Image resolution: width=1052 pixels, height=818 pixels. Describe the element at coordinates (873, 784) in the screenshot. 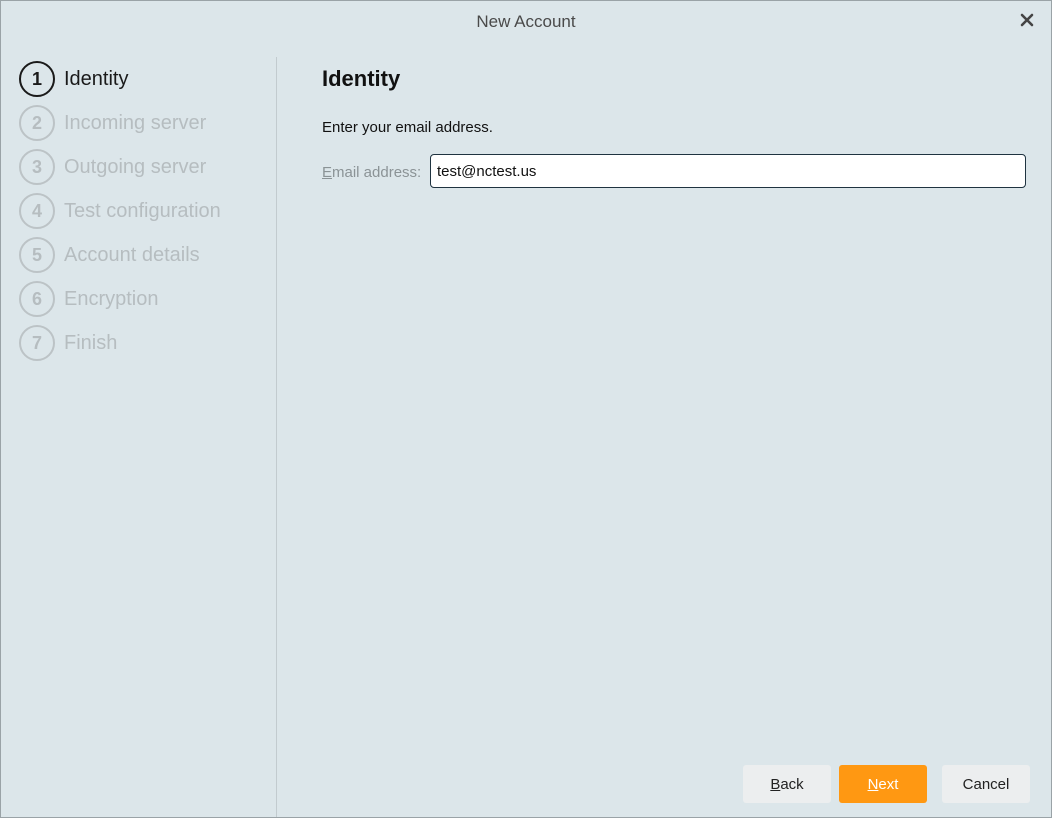

I see `next-mnemonic: N` at that location.